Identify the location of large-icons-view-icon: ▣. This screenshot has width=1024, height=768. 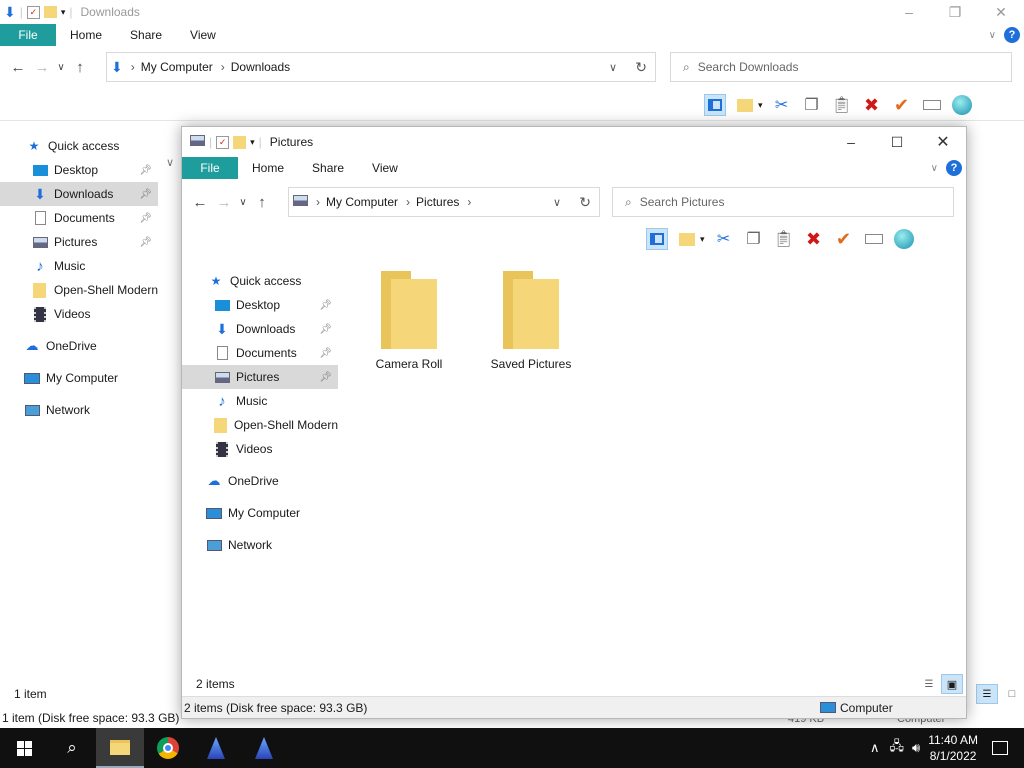
(952, 684).